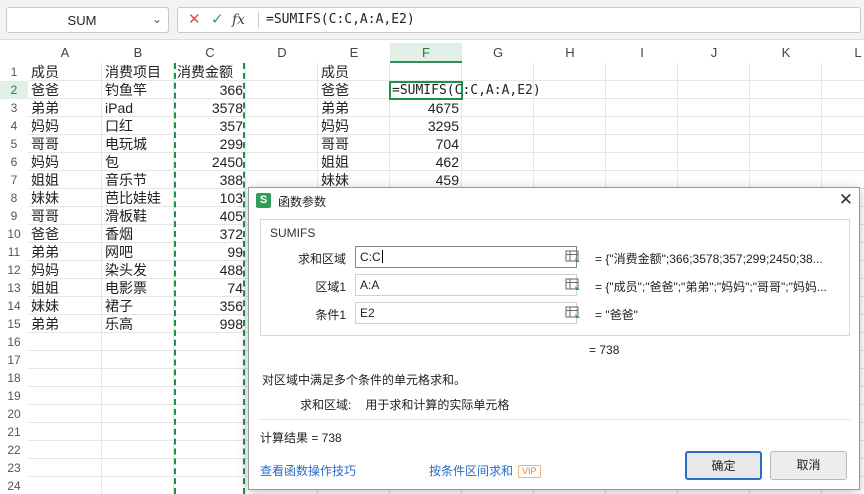 The height and width of the screenshot is (494, 864). Describe the element at coordinates (138, 162) in the screenshot. I see `cell-b6: 包` at that location.